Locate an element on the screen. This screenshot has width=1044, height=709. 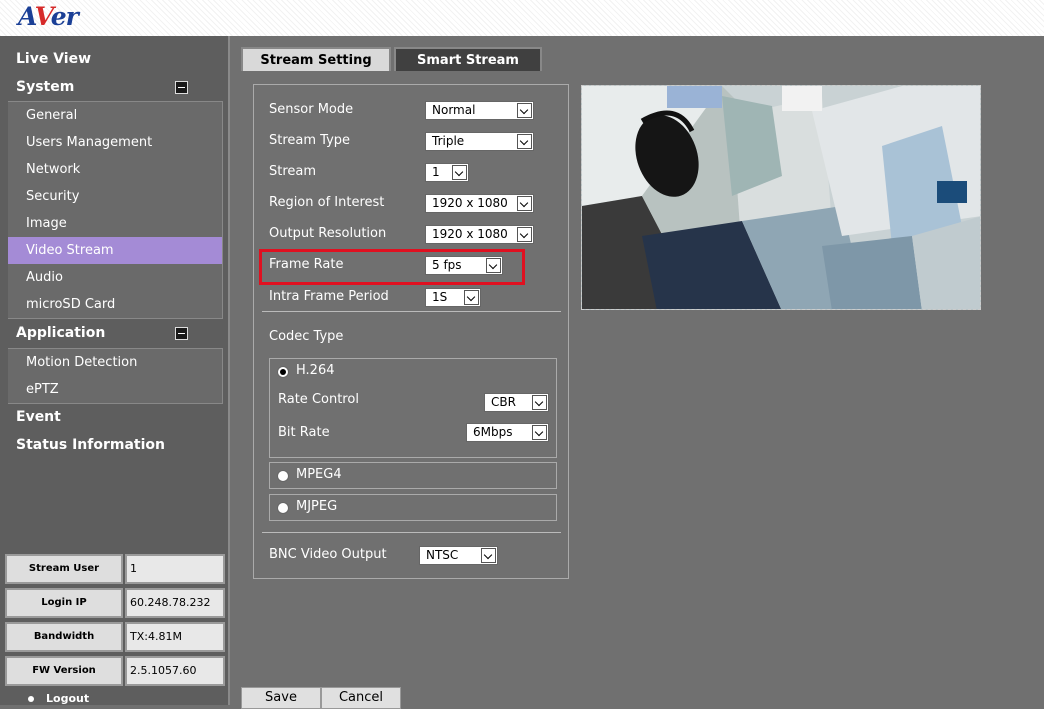
info-label: FW Version is located at coordinates (64, 671).